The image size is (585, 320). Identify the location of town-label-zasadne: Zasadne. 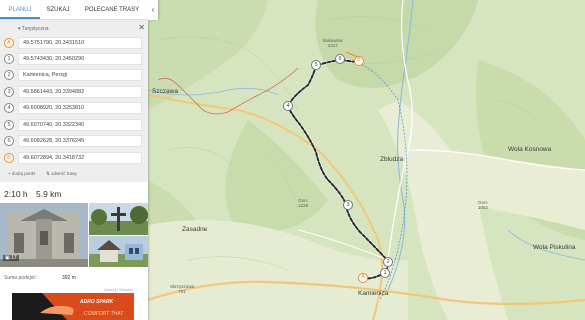
(195, 229).